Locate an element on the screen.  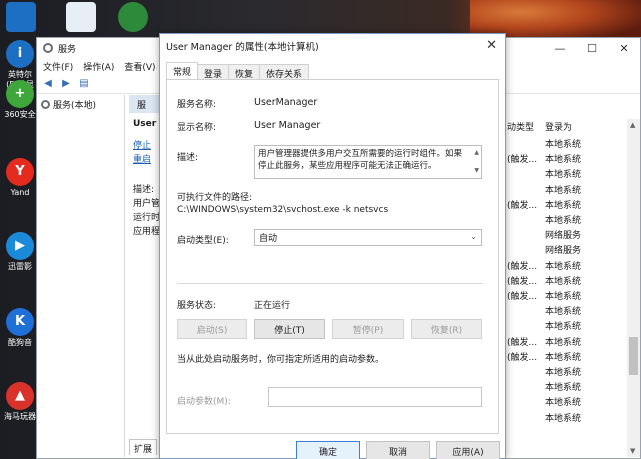
start-params-input is located at coordinates (375, 397).